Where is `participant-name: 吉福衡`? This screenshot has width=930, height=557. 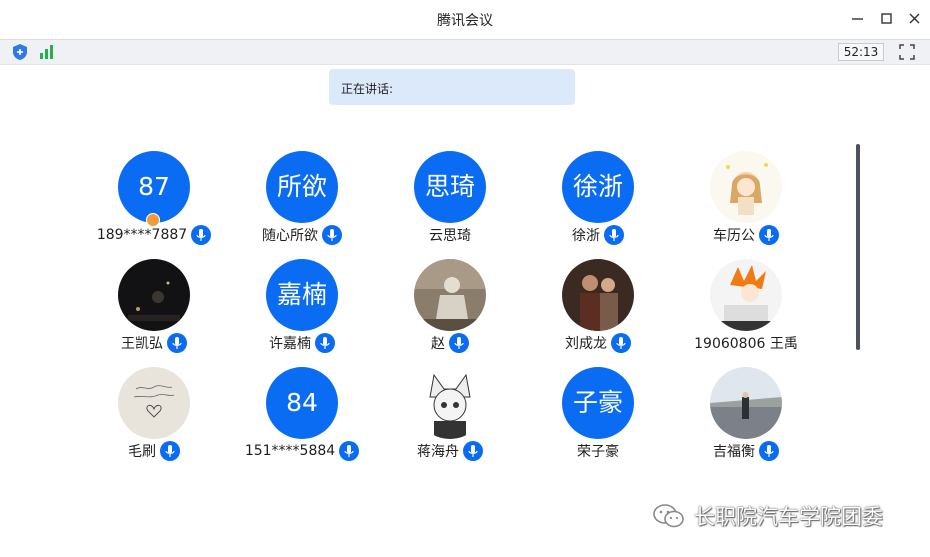 participant-name: 吉福衡 is located at coordinates (734, 452).